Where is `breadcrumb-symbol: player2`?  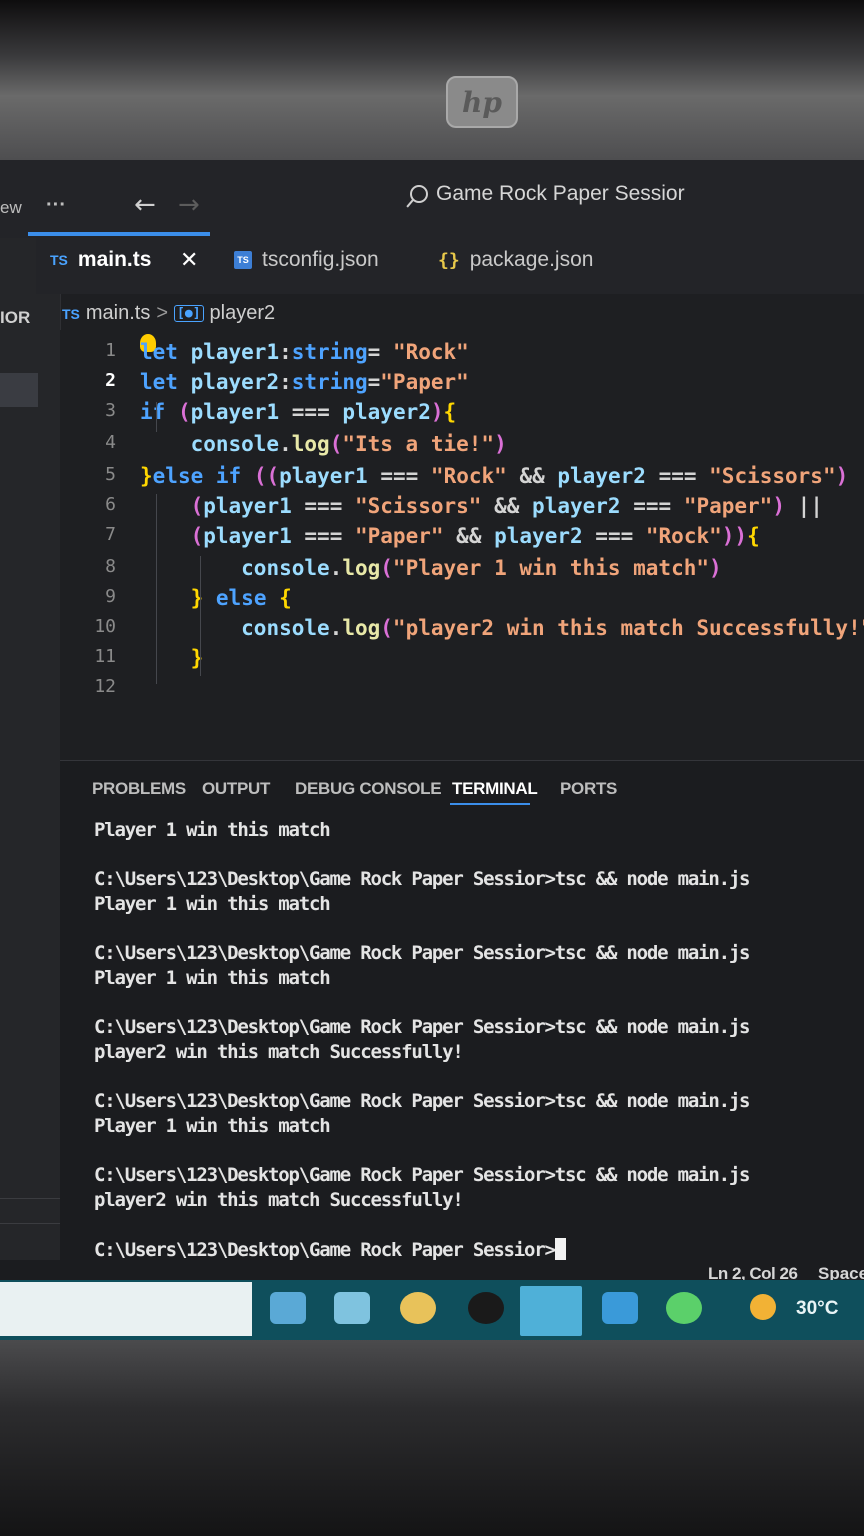 breadcrumb-symbol: player2 is located at coordinates (243, 313).